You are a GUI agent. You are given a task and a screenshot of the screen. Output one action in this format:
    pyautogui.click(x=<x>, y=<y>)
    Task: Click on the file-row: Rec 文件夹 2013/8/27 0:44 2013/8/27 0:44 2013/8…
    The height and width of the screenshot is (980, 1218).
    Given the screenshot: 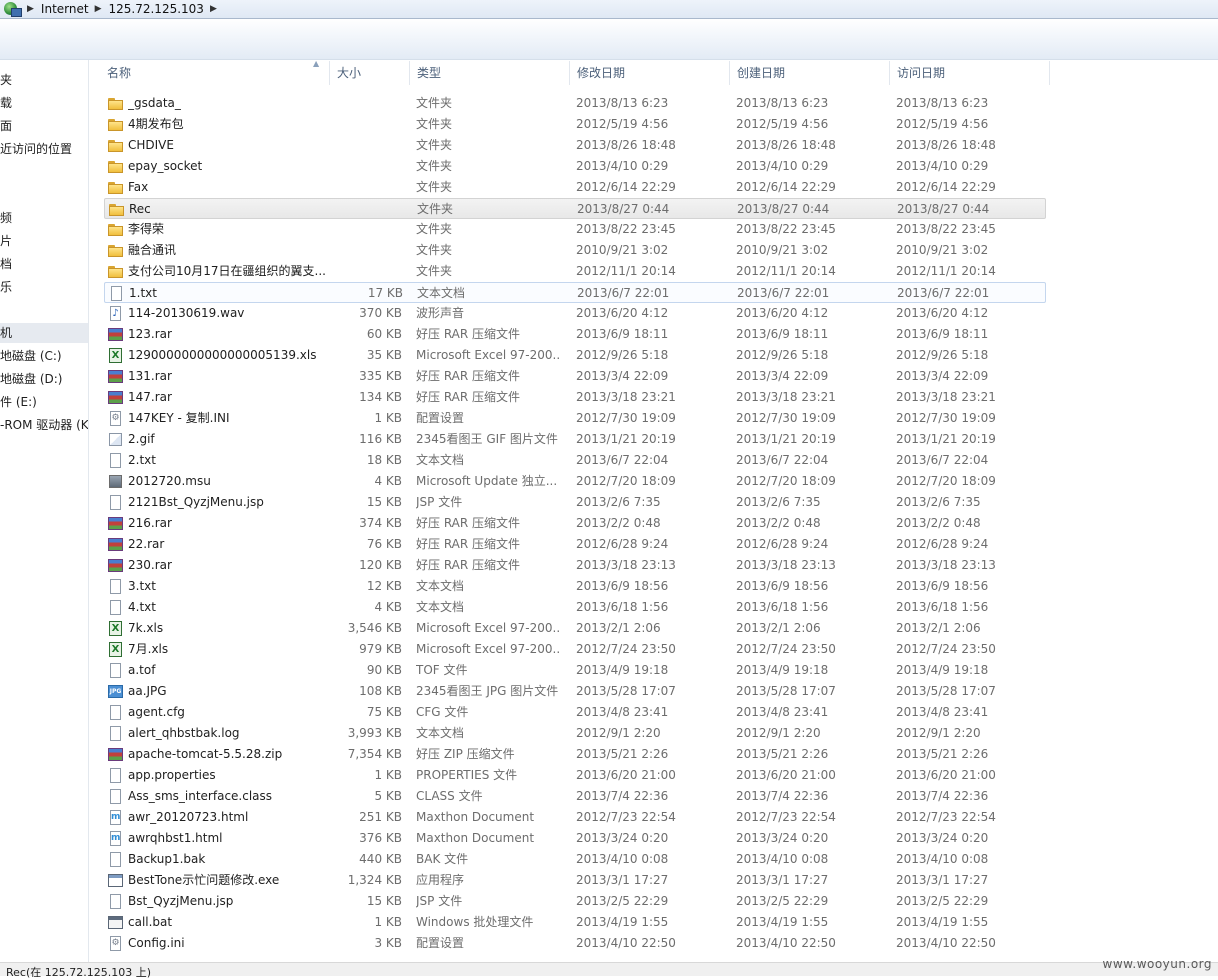 What is the action you would take?
    pyautogui.click(x=575, y=208)
    